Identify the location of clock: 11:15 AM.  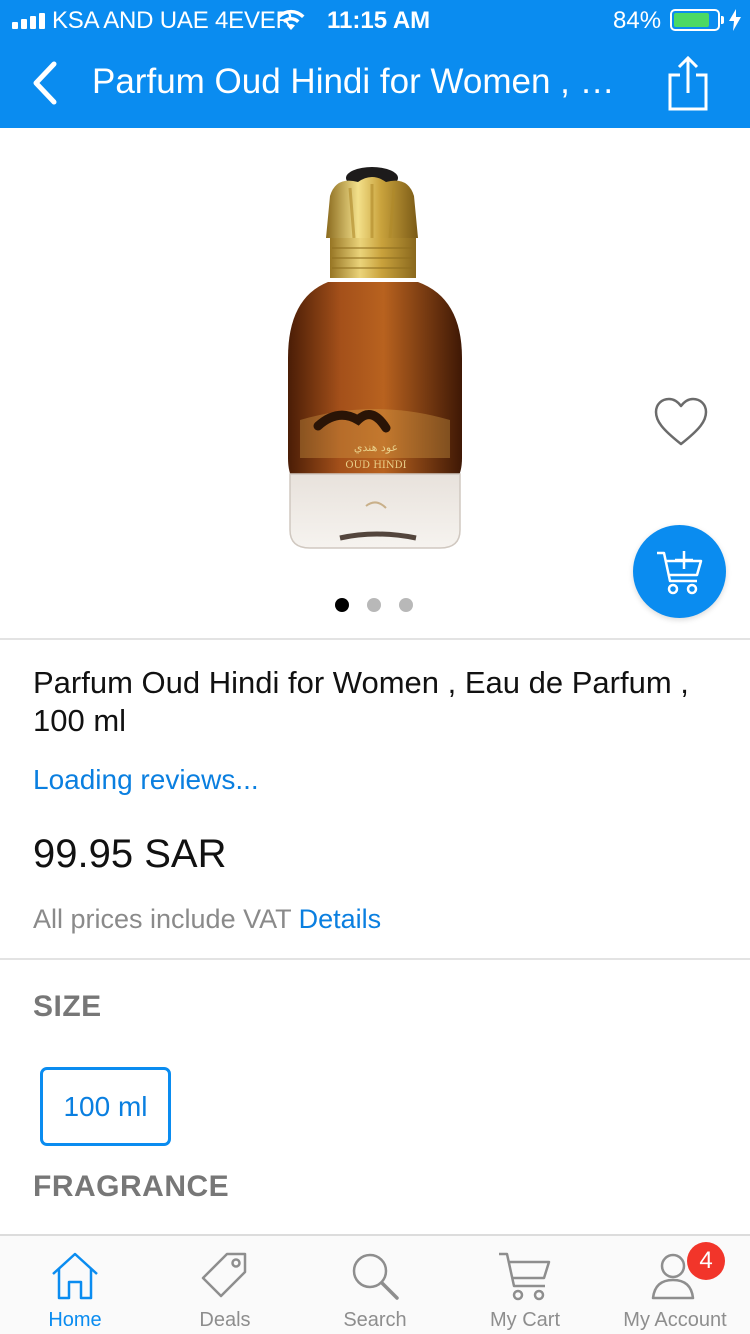
(379, 20).